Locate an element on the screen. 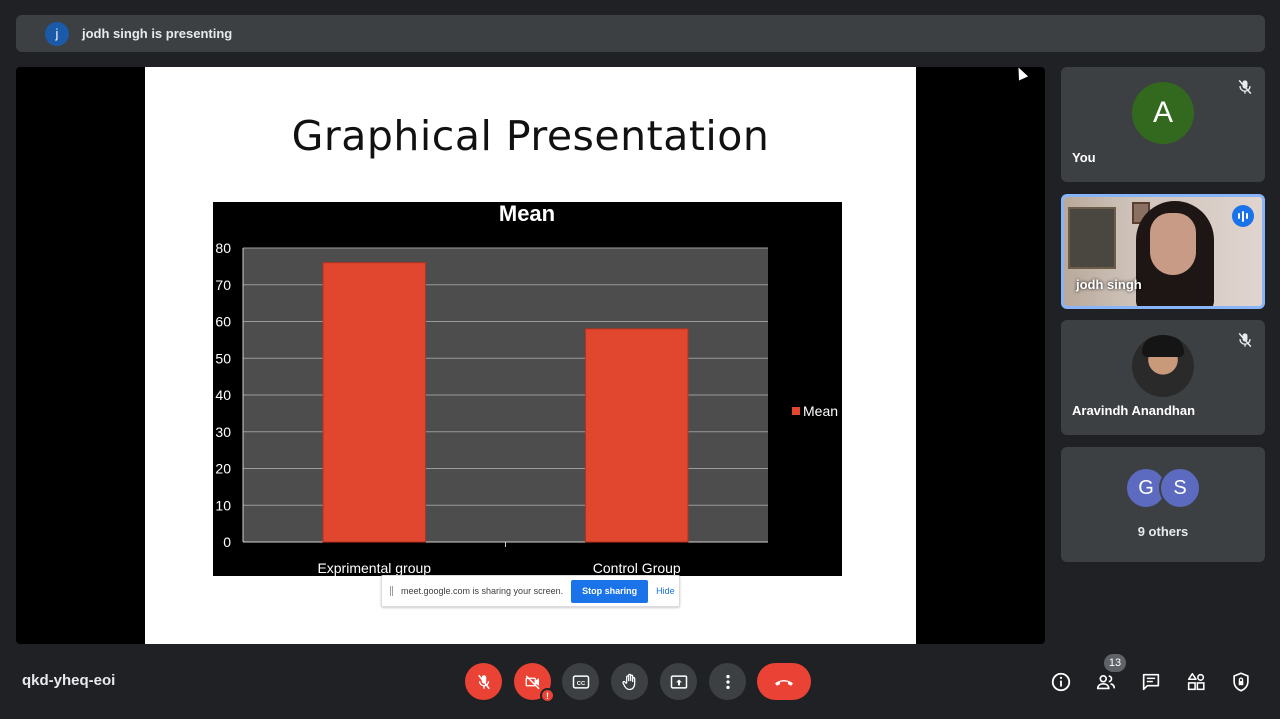  camera-off-icon is located at coordinates (532, 681).